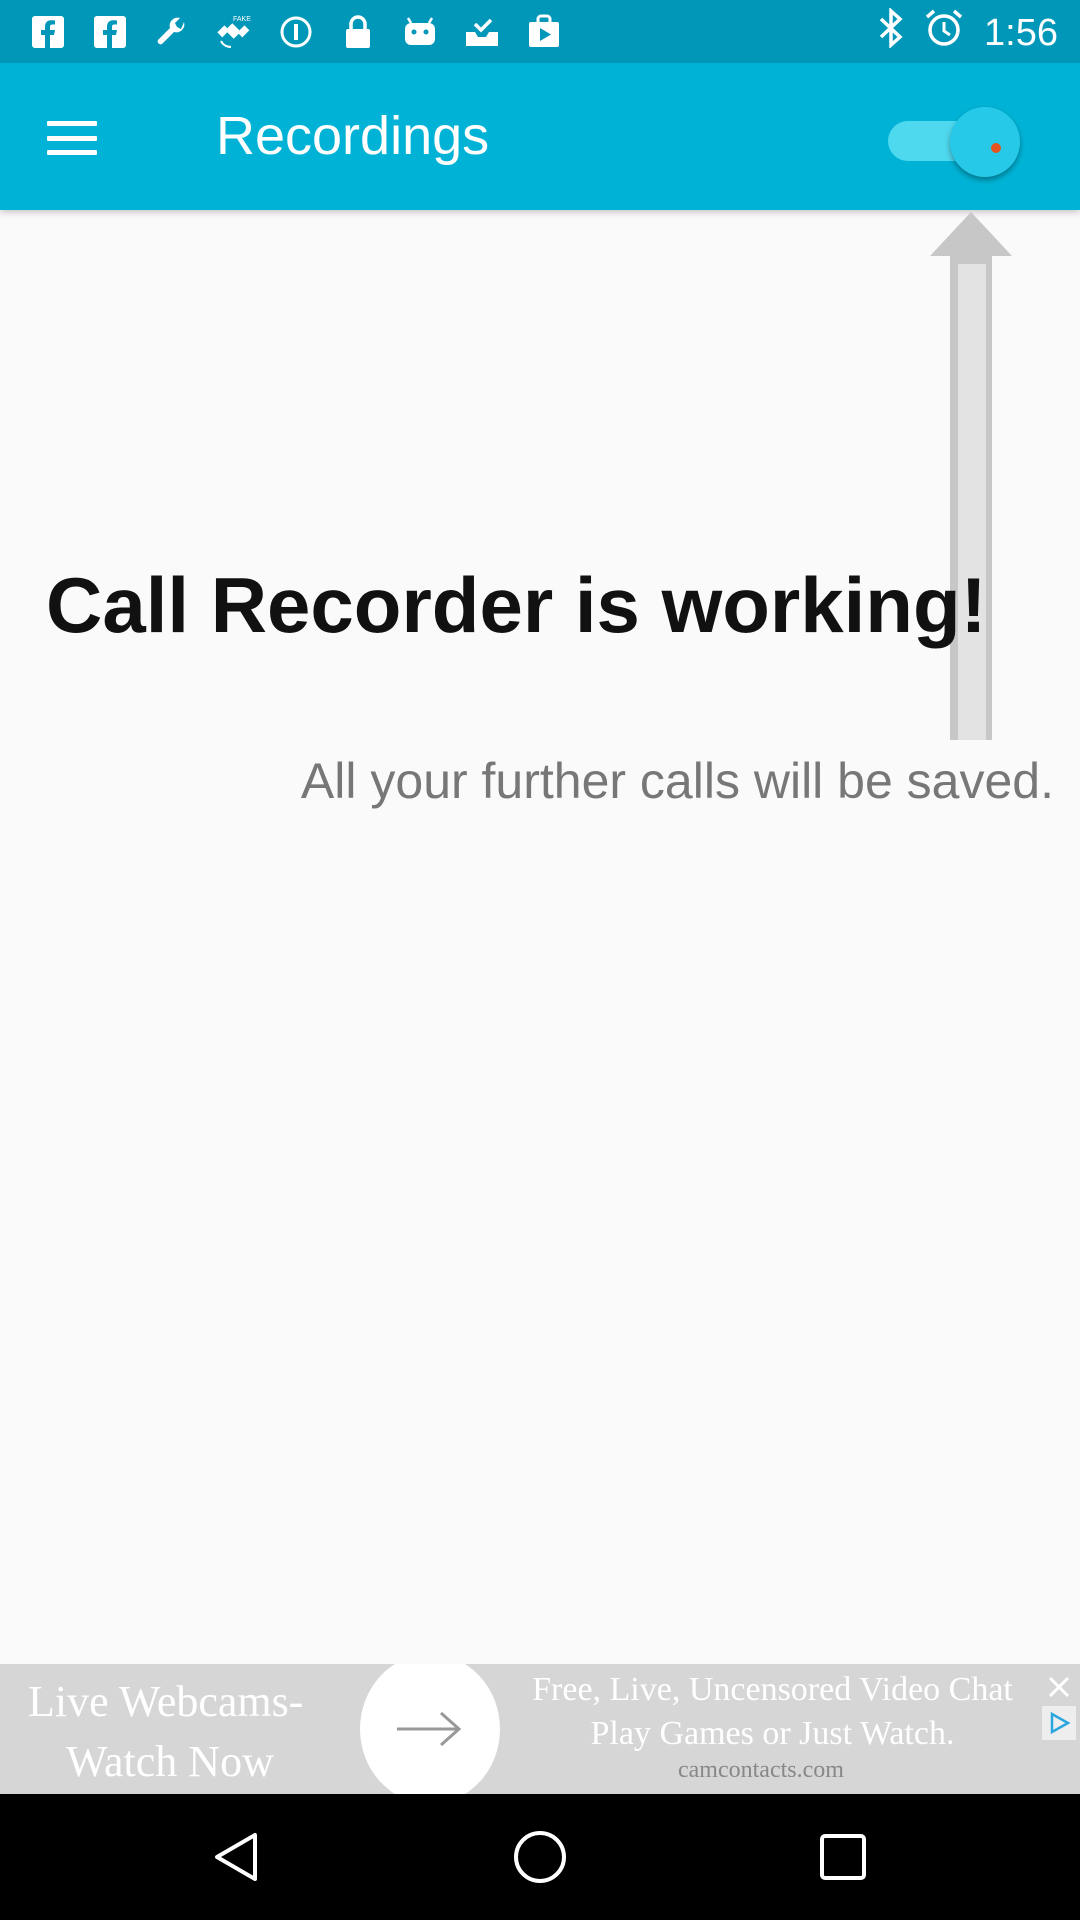  I want to click on back-icon, so click(237, 1857).